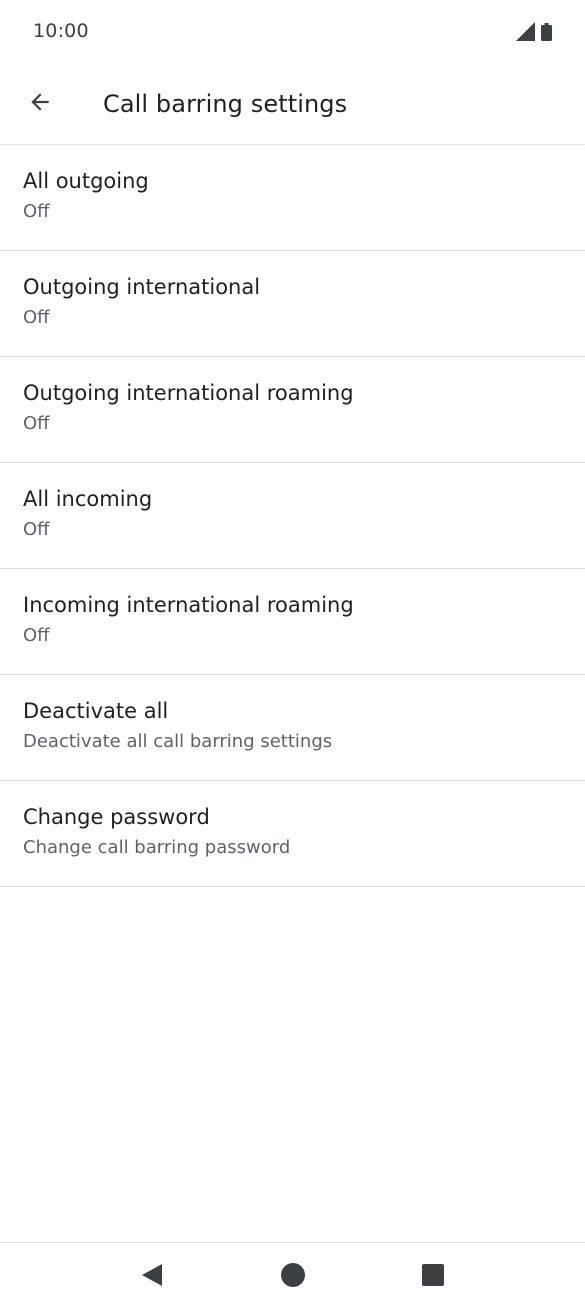 This screenshot has width=585, height=1311. Describe the element at coordinates (292, 304) in the screenshot. I see `setting-outgoing-international: Outgoing international Off` at that location.